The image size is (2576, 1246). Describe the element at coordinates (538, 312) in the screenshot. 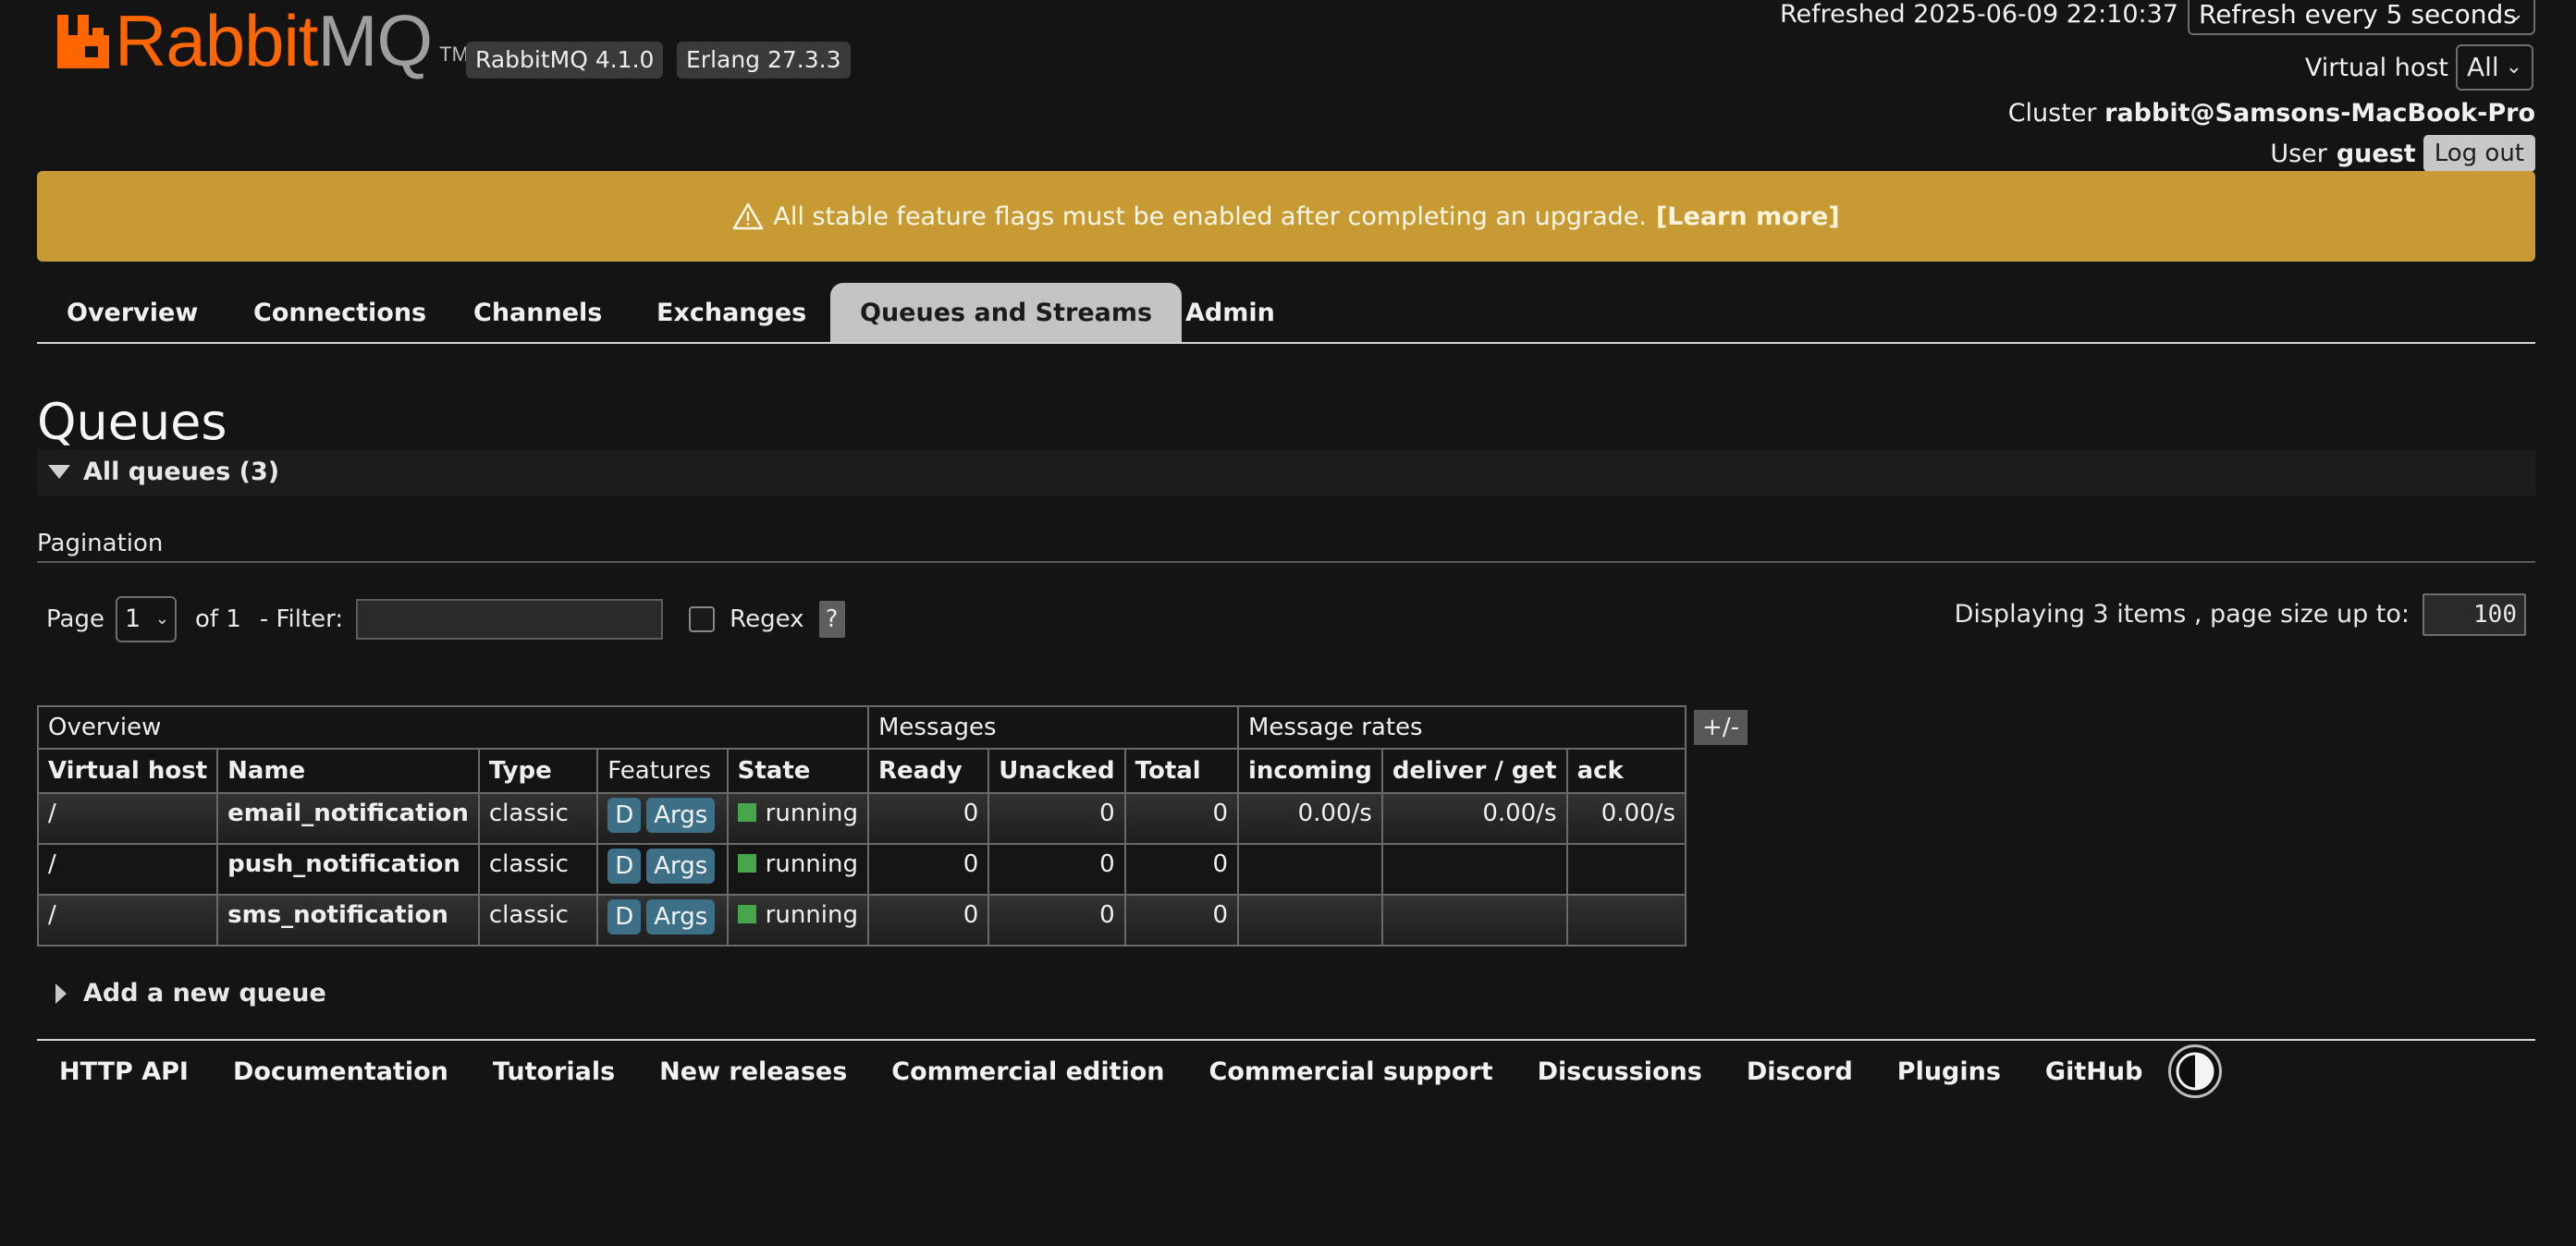

I see `tab-channels: Channels` at that location.